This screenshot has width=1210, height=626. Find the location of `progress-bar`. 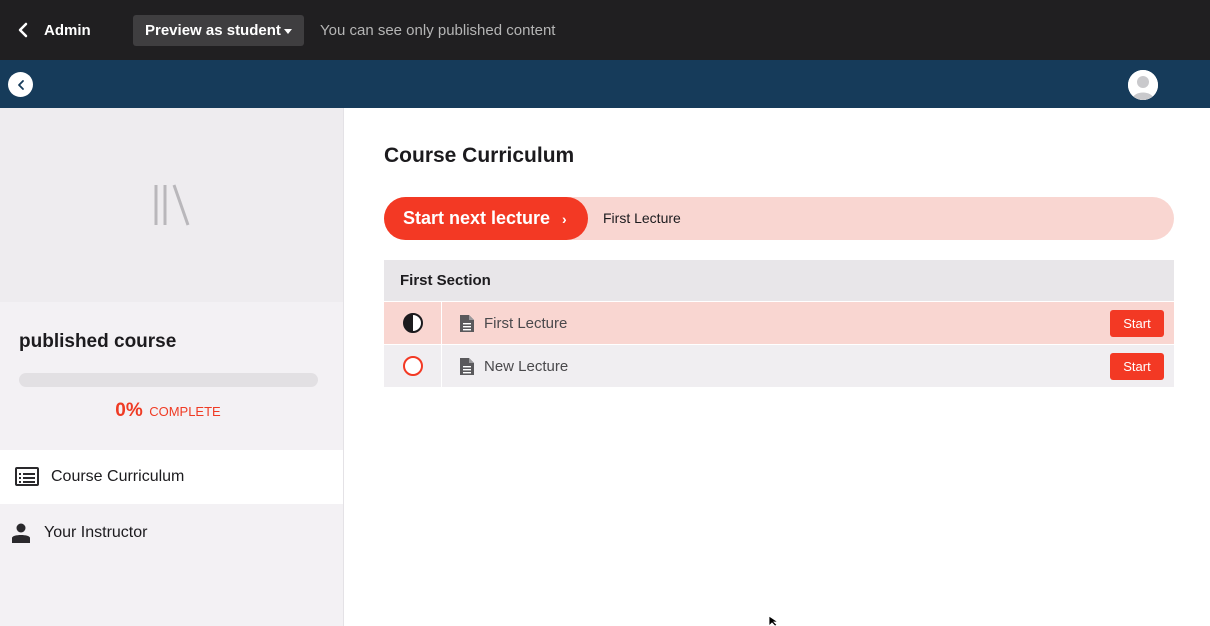

progress-bar is located at coordinates (168, 380).